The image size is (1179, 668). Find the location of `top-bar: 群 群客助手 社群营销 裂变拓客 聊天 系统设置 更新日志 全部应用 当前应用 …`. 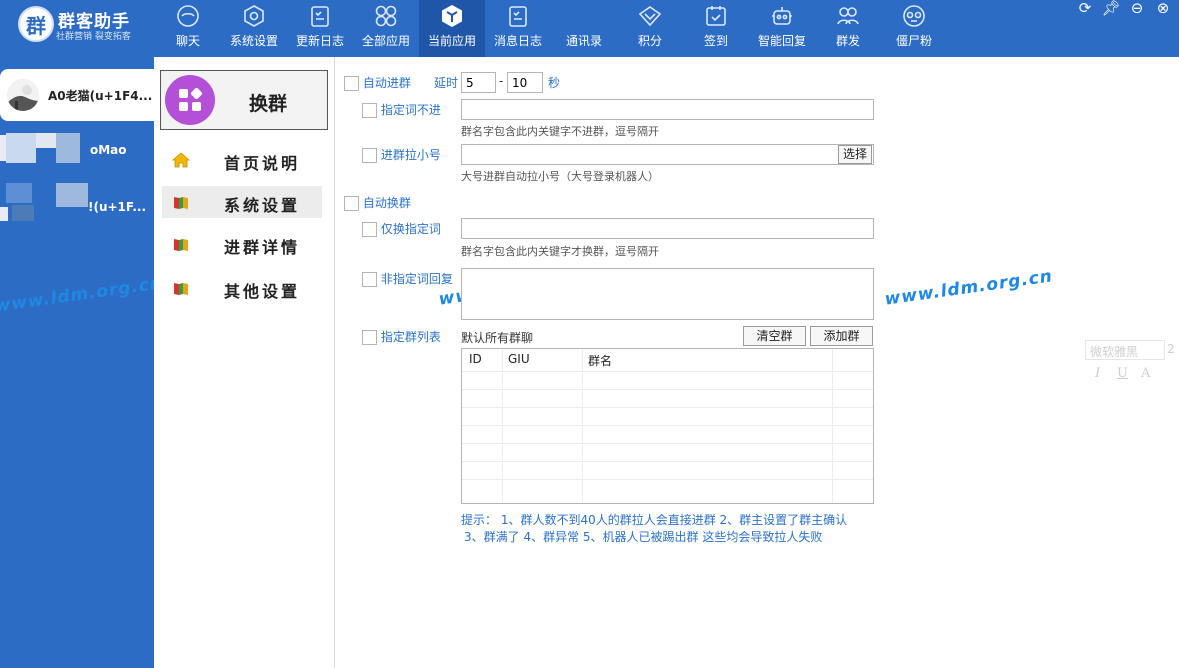

top-bar: 群 群客助手 社群营销 裂变拓客 聊天 系统设置 更新日志 全部应用 当前应用 … is located at coordinates (589, 28).